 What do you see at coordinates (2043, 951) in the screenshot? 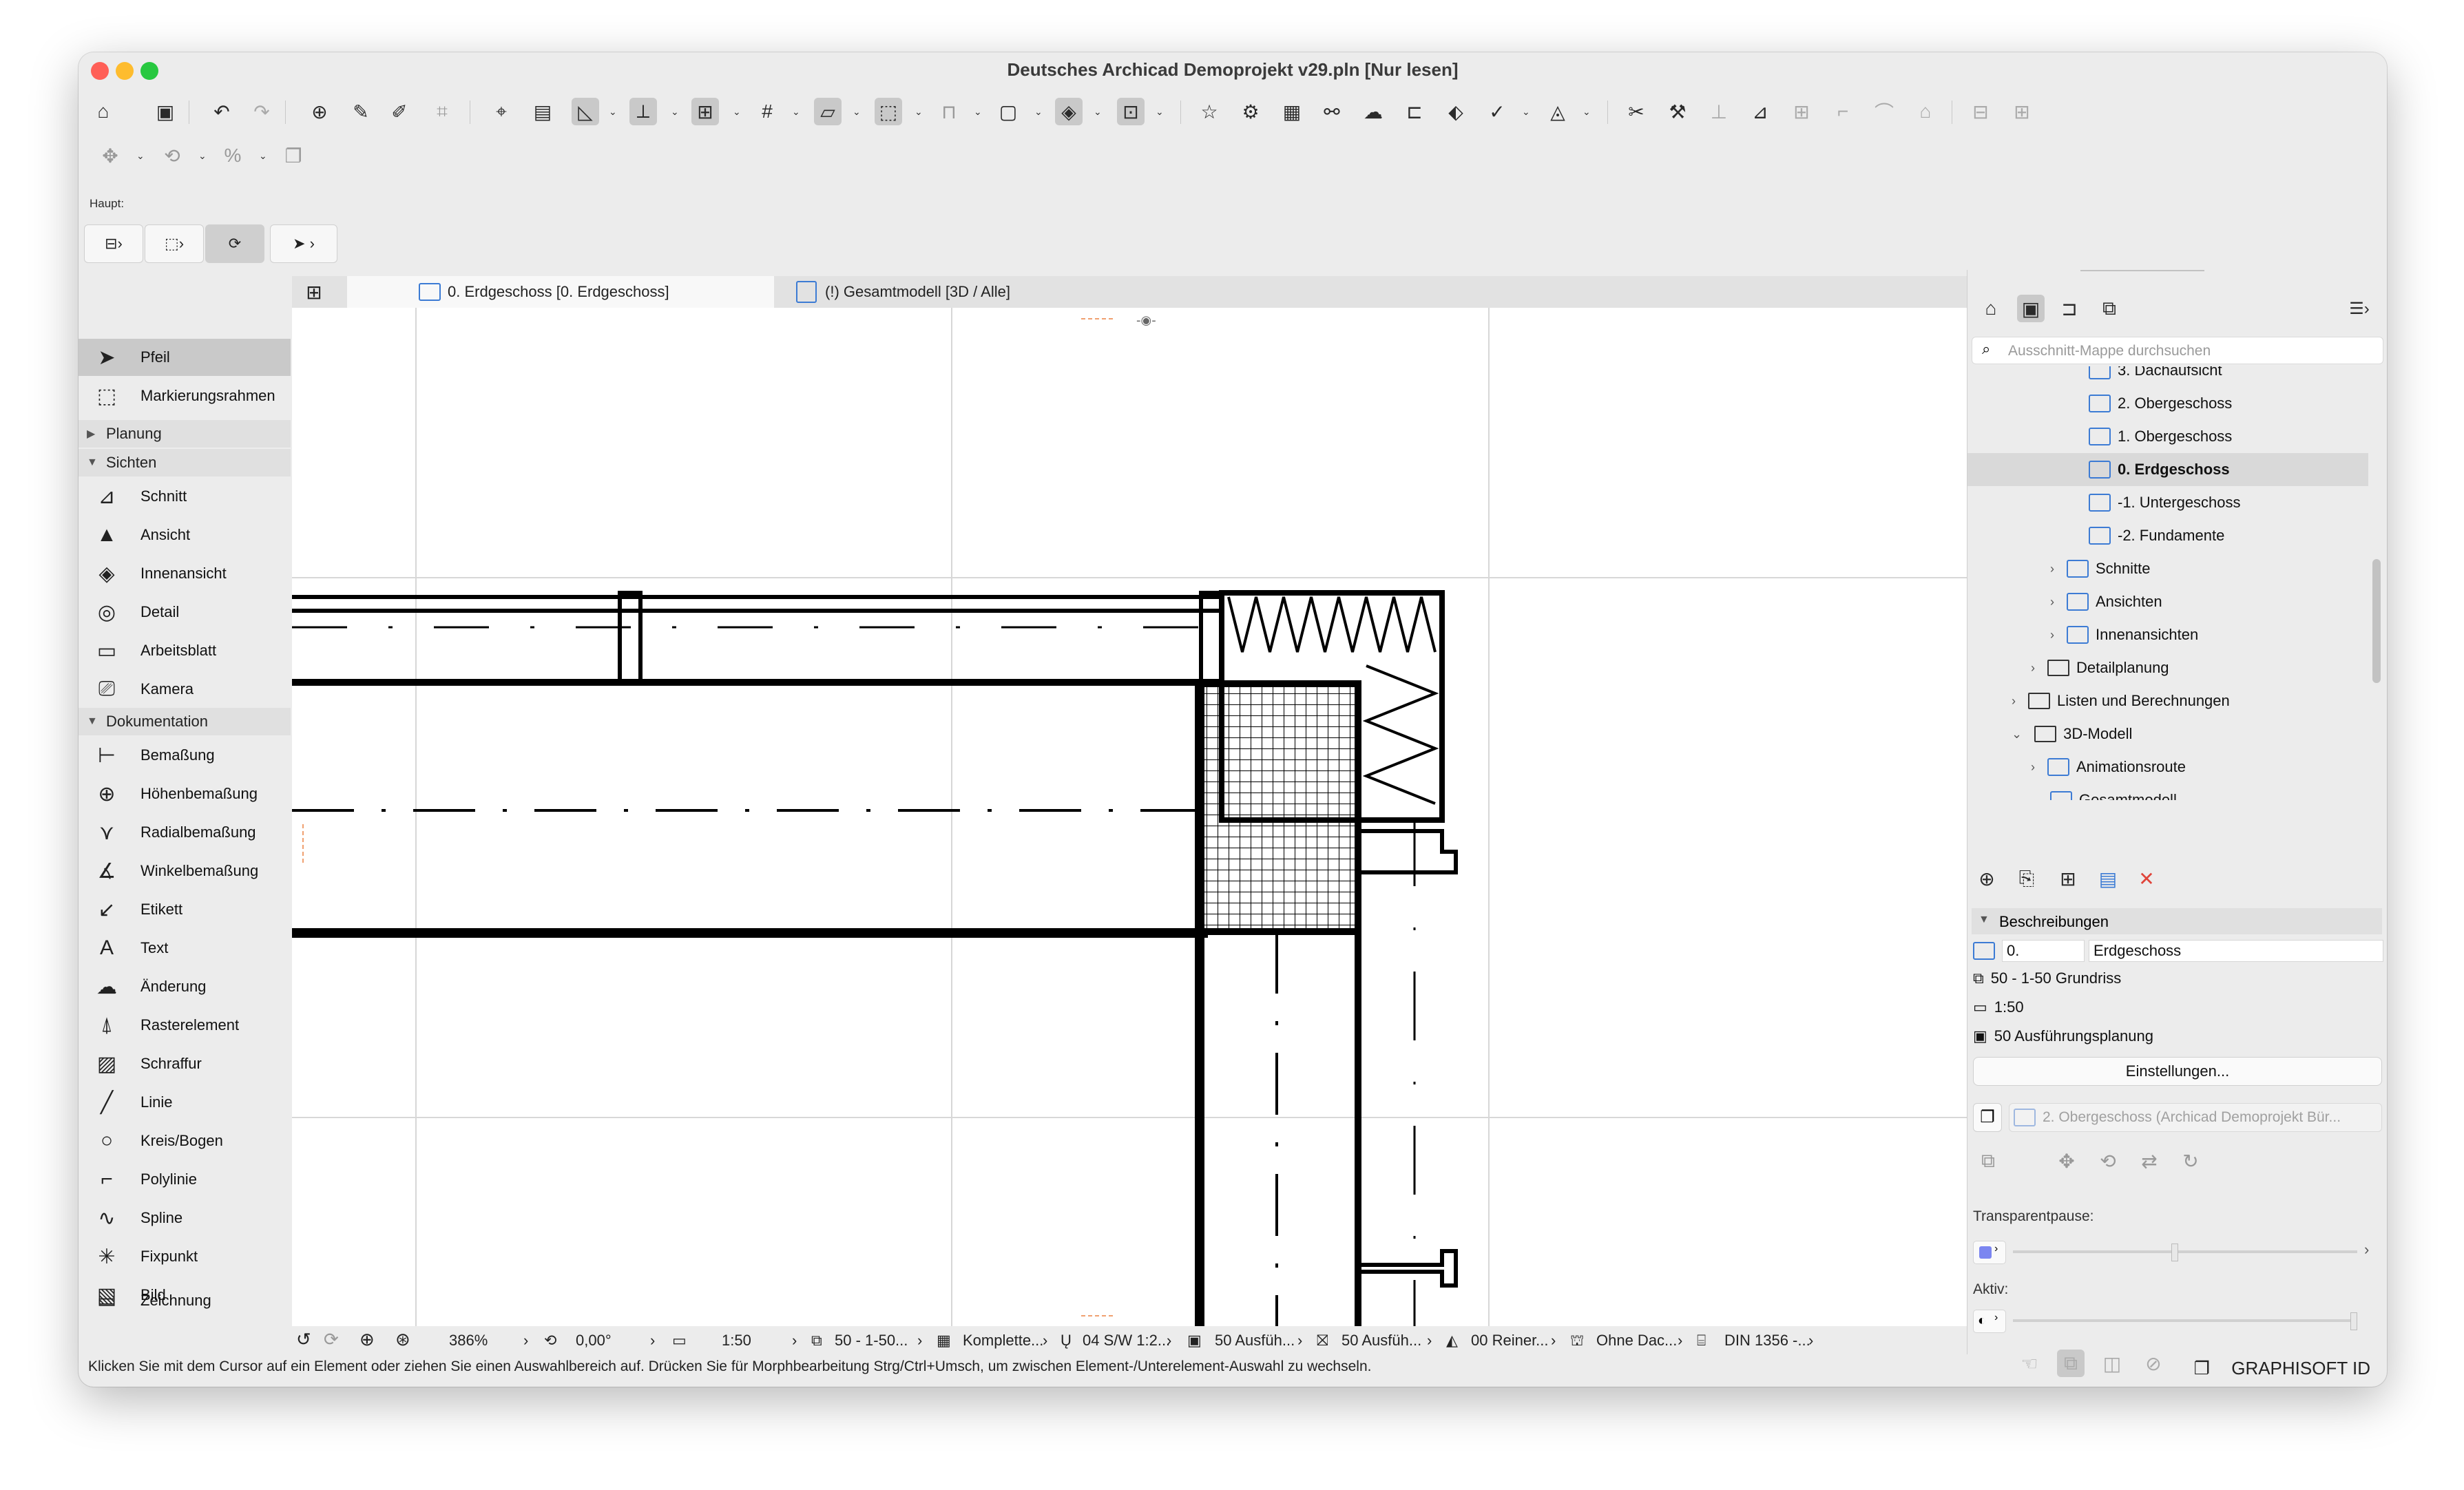
I see `view-id-field: 0.` at bounding box center [2043, 951].